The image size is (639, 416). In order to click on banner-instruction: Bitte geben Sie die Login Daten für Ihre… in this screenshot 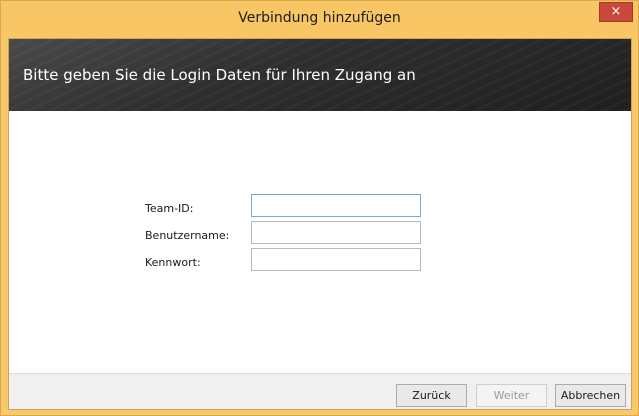, I will do `click(219, 75)`.